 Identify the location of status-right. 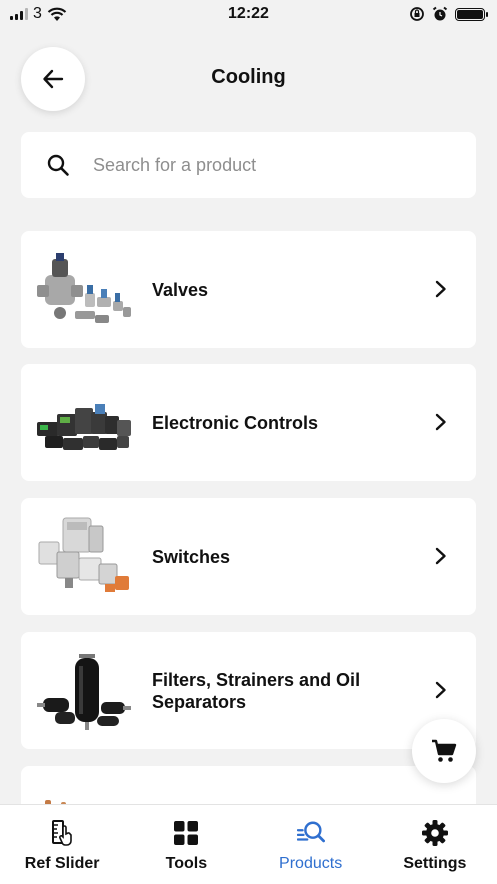
(448, 14).